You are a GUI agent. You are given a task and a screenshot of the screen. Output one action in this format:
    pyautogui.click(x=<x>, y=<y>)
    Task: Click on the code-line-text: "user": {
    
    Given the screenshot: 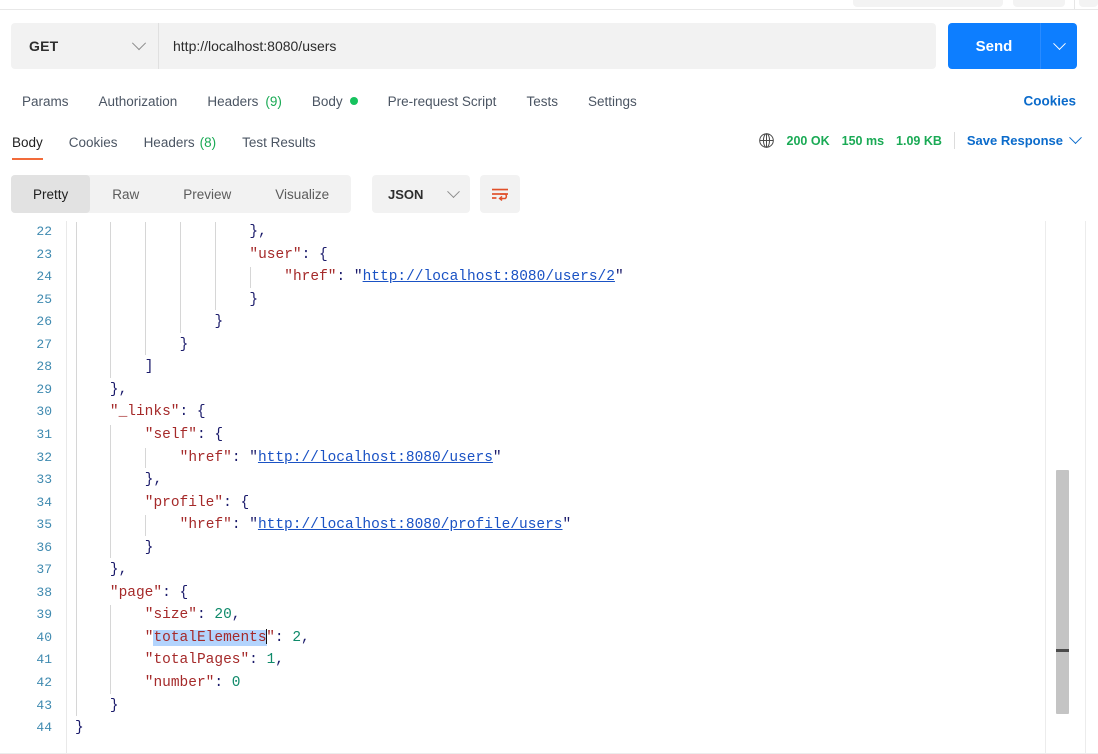 What is the action you would take?
    pyautogui.click(x=288, y=255)
    